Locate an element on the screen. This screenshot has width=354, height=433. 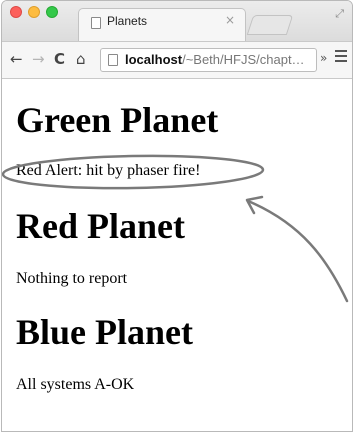
tab-close-icon: × is located at coordinates (230, 20).